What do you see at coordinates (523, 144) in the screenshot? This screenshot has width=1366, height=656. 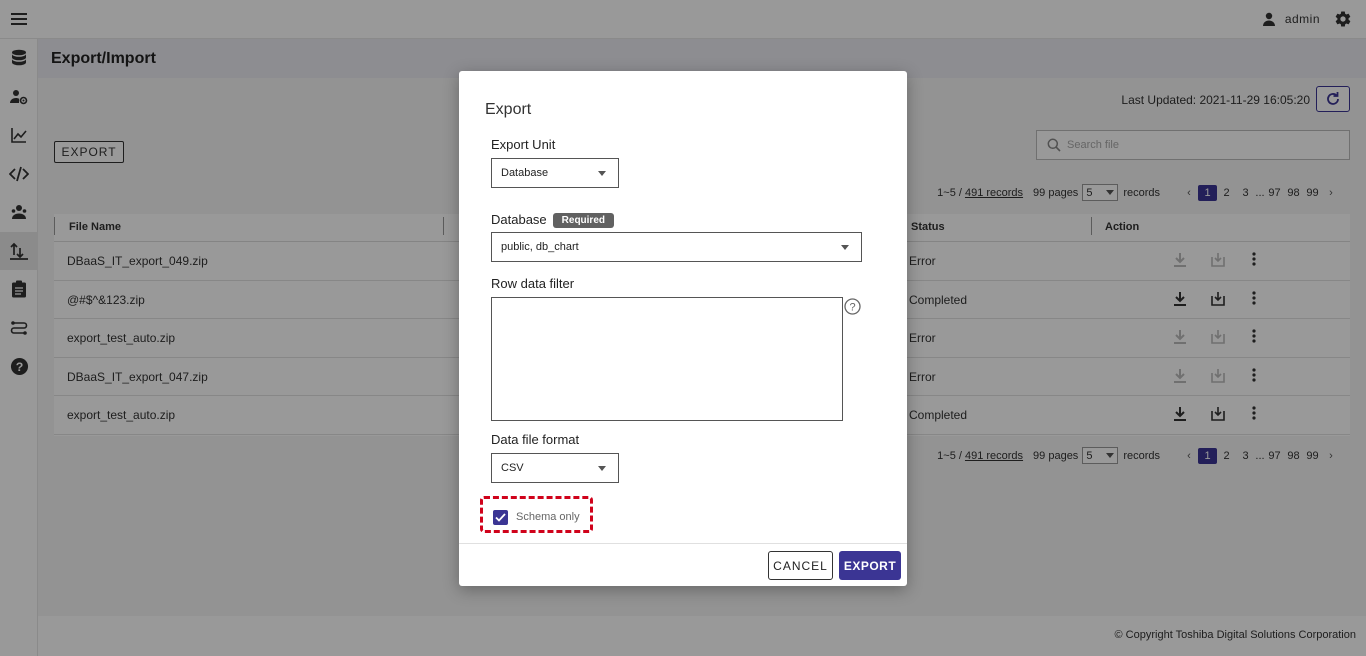 I see `export-unit-label: Export Unit` at bounding box center [523, 144].